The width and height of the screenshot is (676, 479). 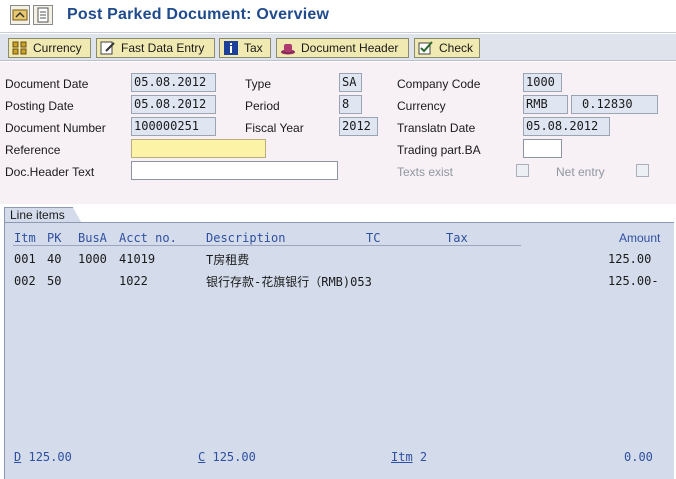 I want to click on header-divider, so click(x=267, y=245).